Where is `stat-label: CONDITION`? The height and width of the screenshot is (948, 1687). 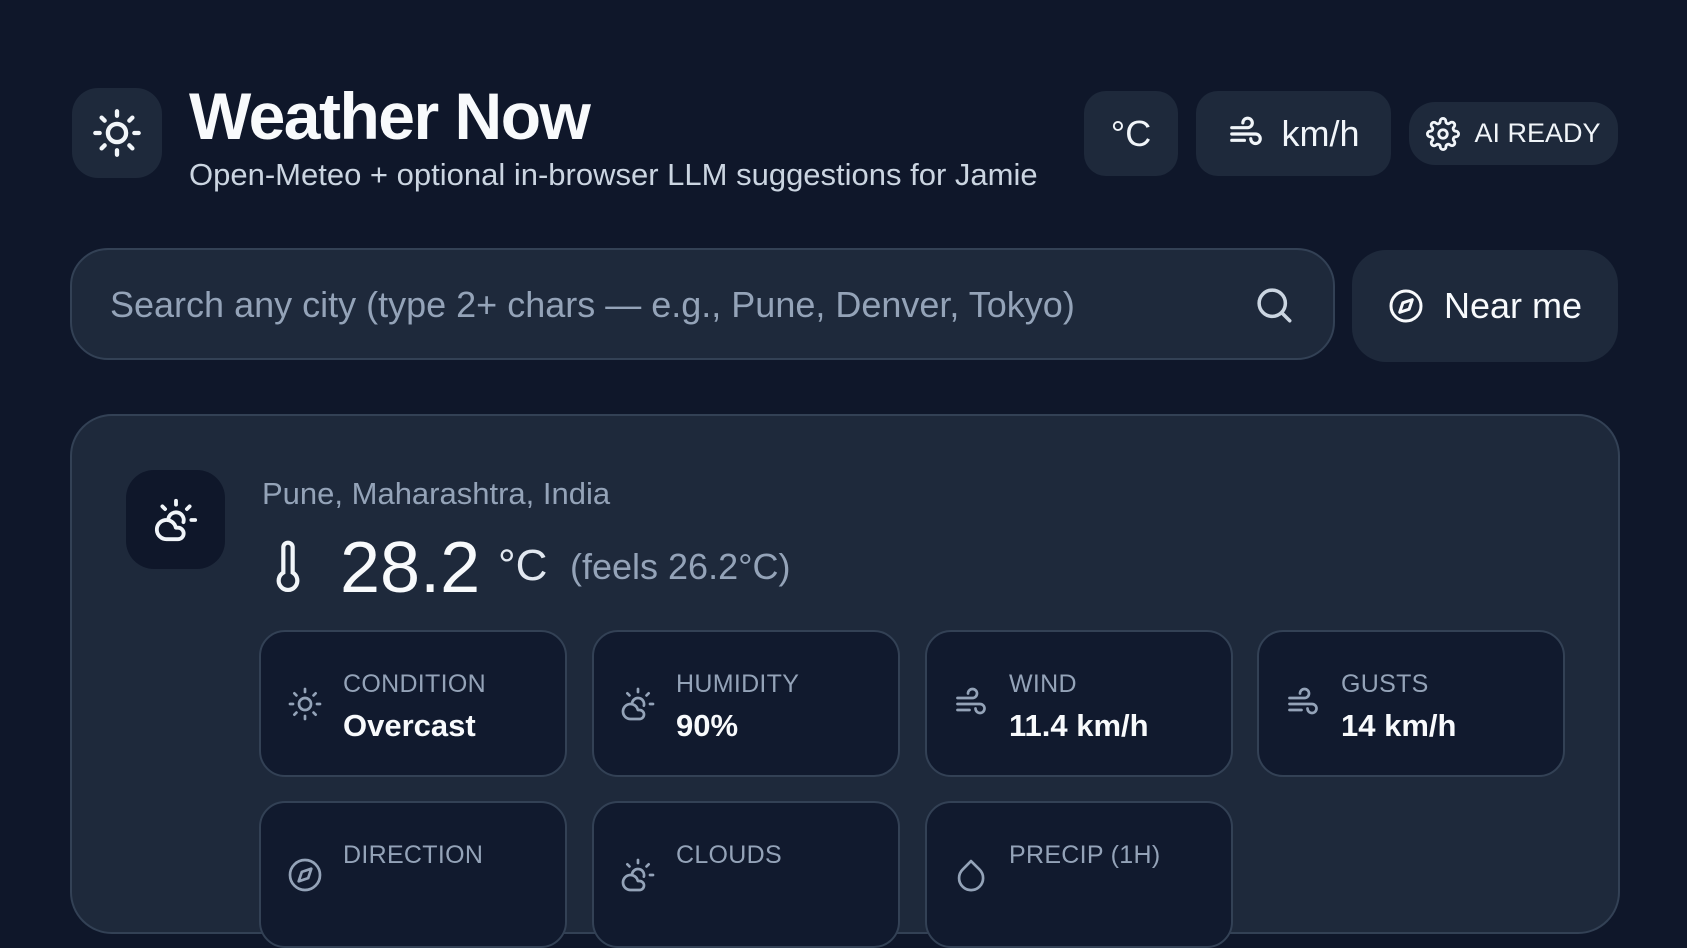 stat-label: CONDITION is located at coordinates (414, 684).